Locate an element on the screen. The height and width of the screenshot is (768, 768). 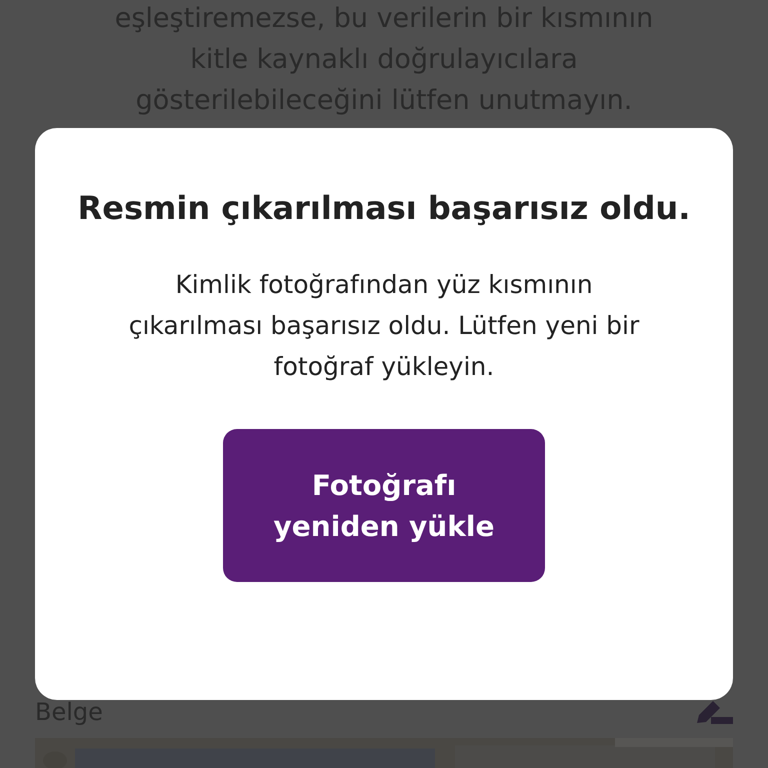
dialog-message: Kimlik fotoğrafından yüz kısmının çıkarılması başarısız oldu. Lütfen yeni bir fotoğraf yükleyin. is located at coordinates (384, 326).